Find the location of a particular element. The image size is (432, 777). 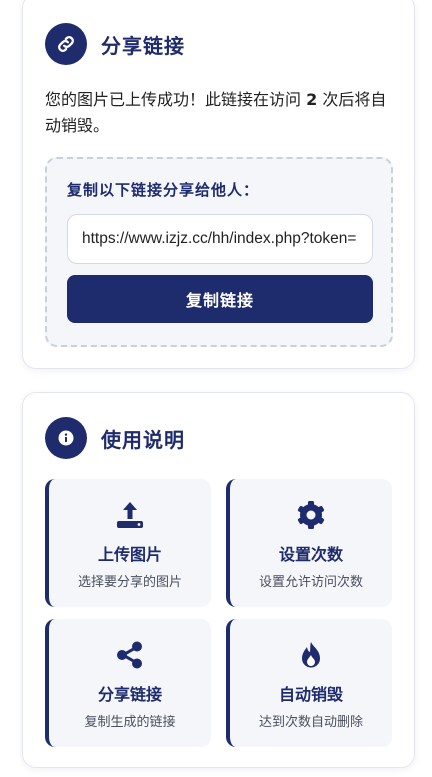

feature-title: 设置次数 is located at coordinates (310, 554).